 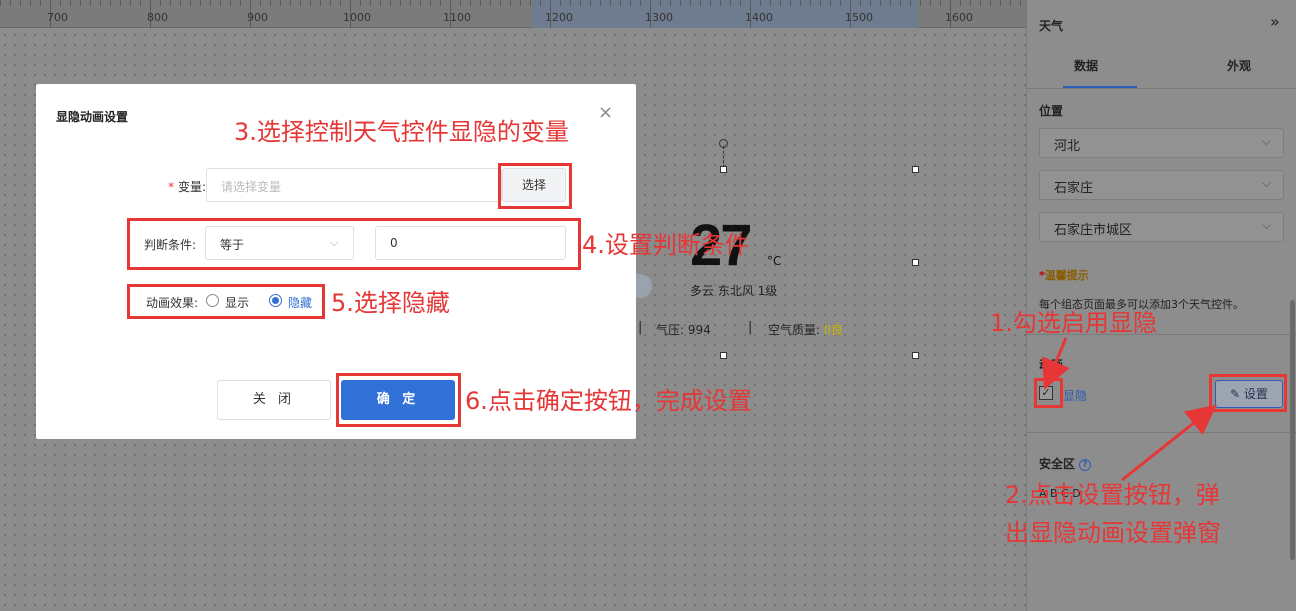 What do you see at coordinates (859, 17) in the screenshot?
I see `ruler-label: 1500` at bounding box center [859, 17].